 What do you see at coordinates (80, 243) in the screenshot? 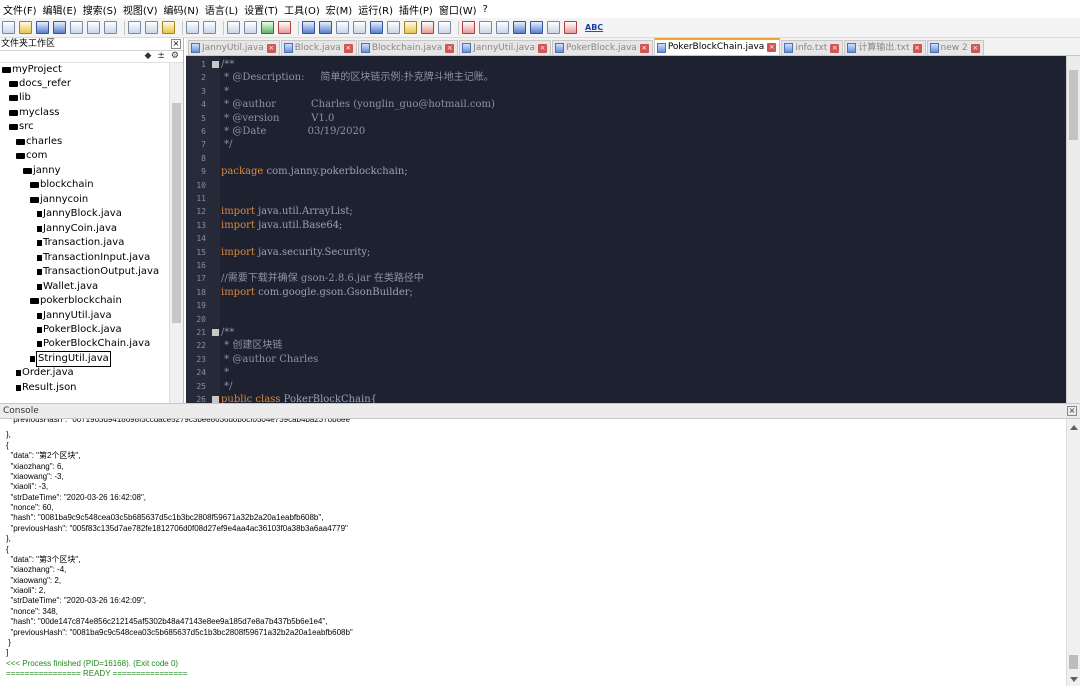
I see `tree-file: Transaction.java` at bounding box center [80, 243].